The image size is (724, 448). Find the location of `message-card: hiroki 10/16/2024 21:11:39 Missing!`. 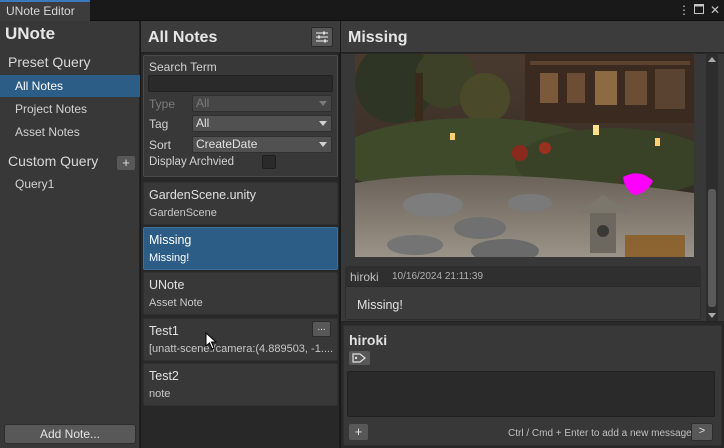

message-card: hiroki 10/16/2024 21:11:39 Missing! is located at coordinates (523, 293).